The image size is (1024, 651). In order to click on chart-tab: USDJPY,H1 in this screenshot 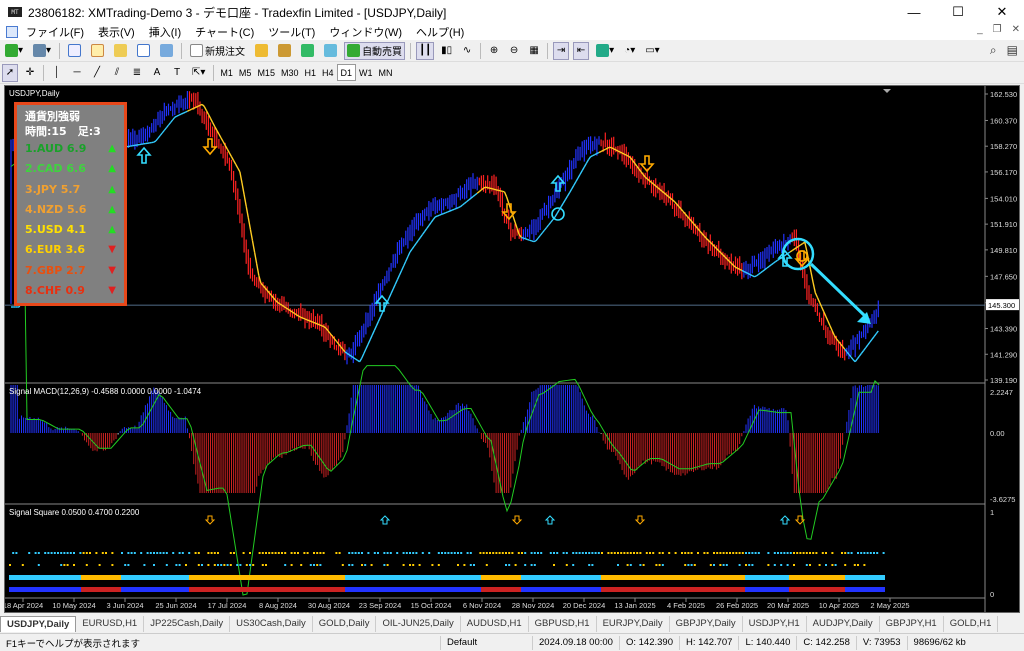, I will do `click(775, 624)`.